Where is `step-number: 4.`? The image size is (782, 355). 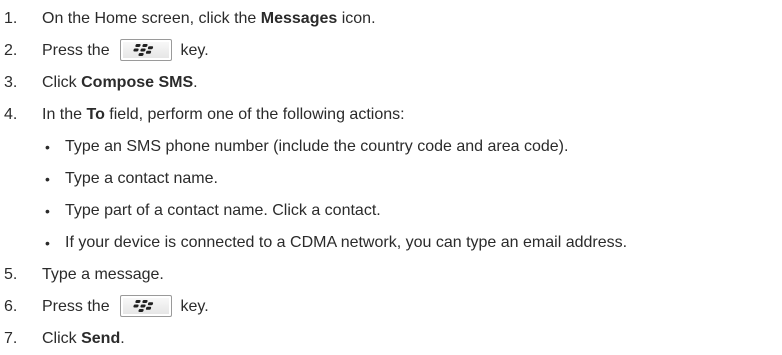 step-number: 4. is located at coordinates (11, 114).